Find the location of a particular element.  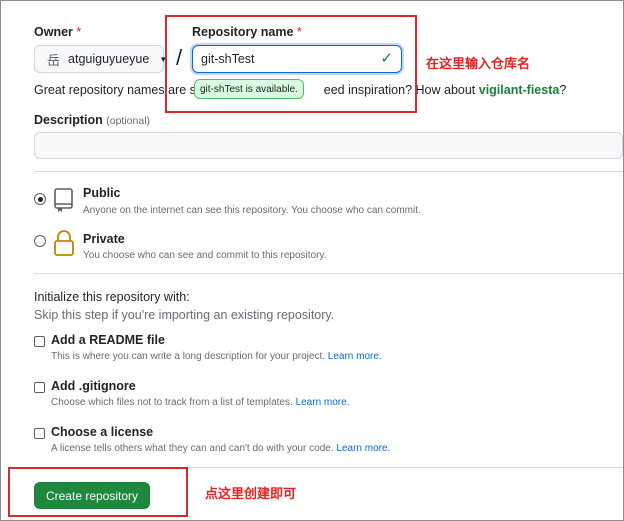

avatar: 岳 is located at coordinates (54, 60).